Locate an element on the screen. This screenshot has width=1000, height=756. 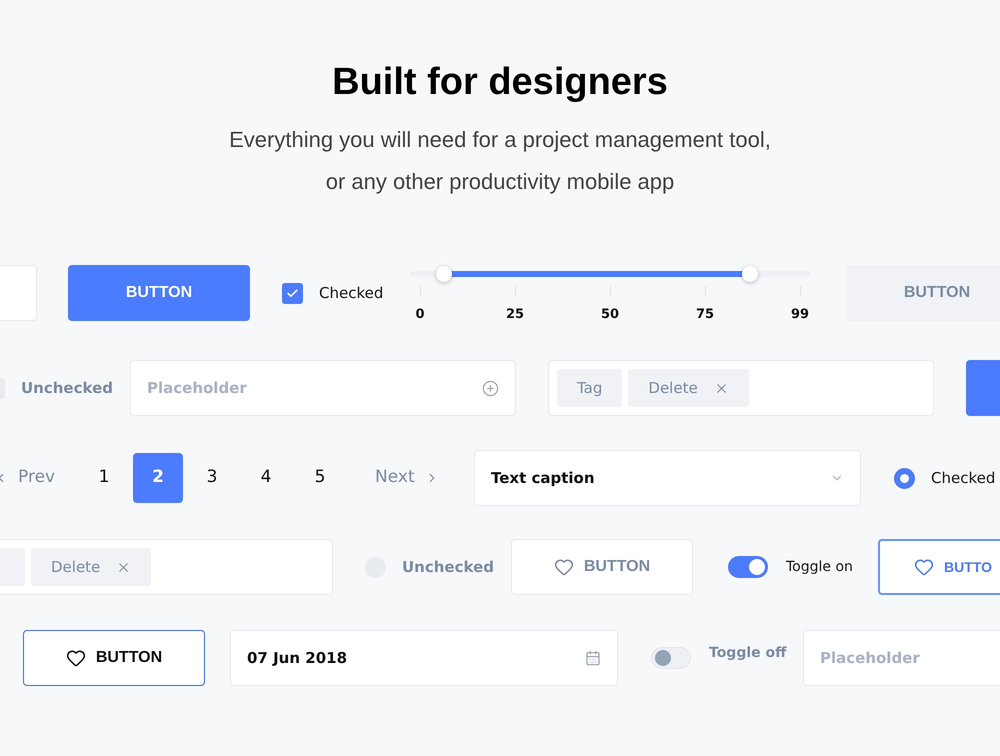
tick-label: 50 is located at coordinates (610, 314).